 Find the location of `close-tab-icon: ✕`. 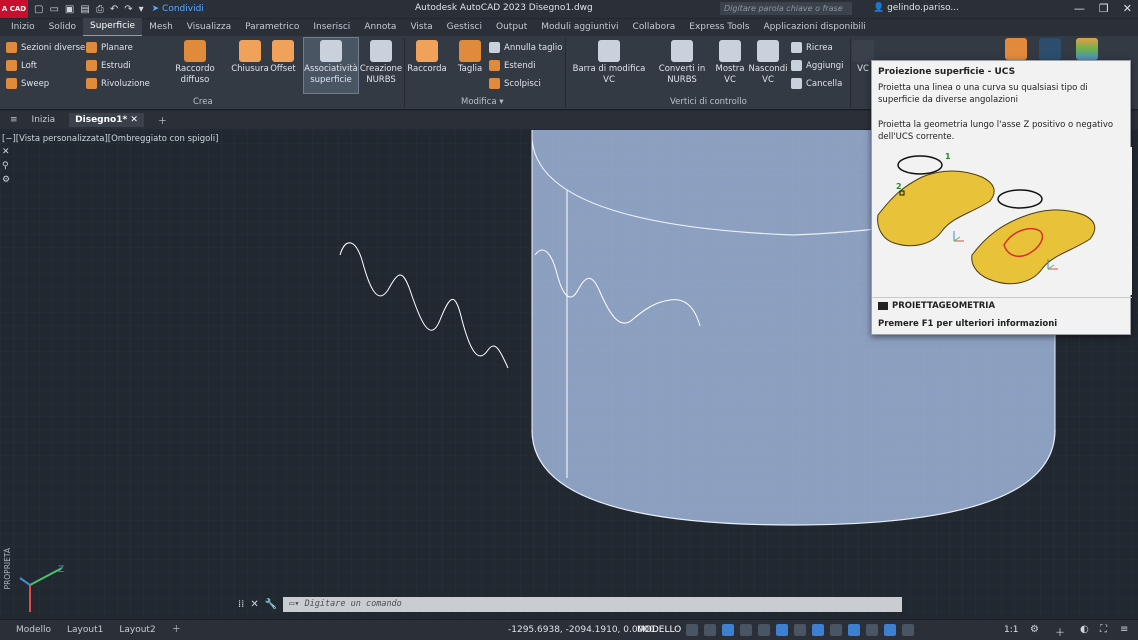

close-tab-icon: ✕ is located at coordinates (134, 120).